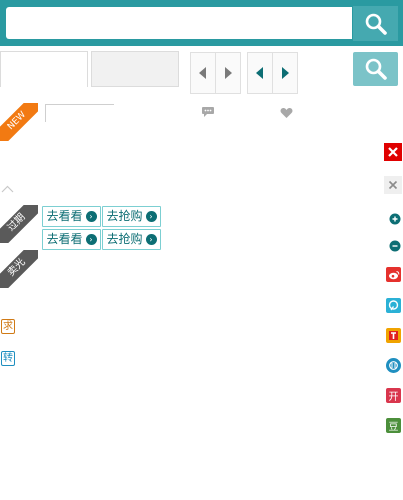 The height and width of the screenshot is (500, 403). I want to click on ask-tag: 求, so click(8, 326).